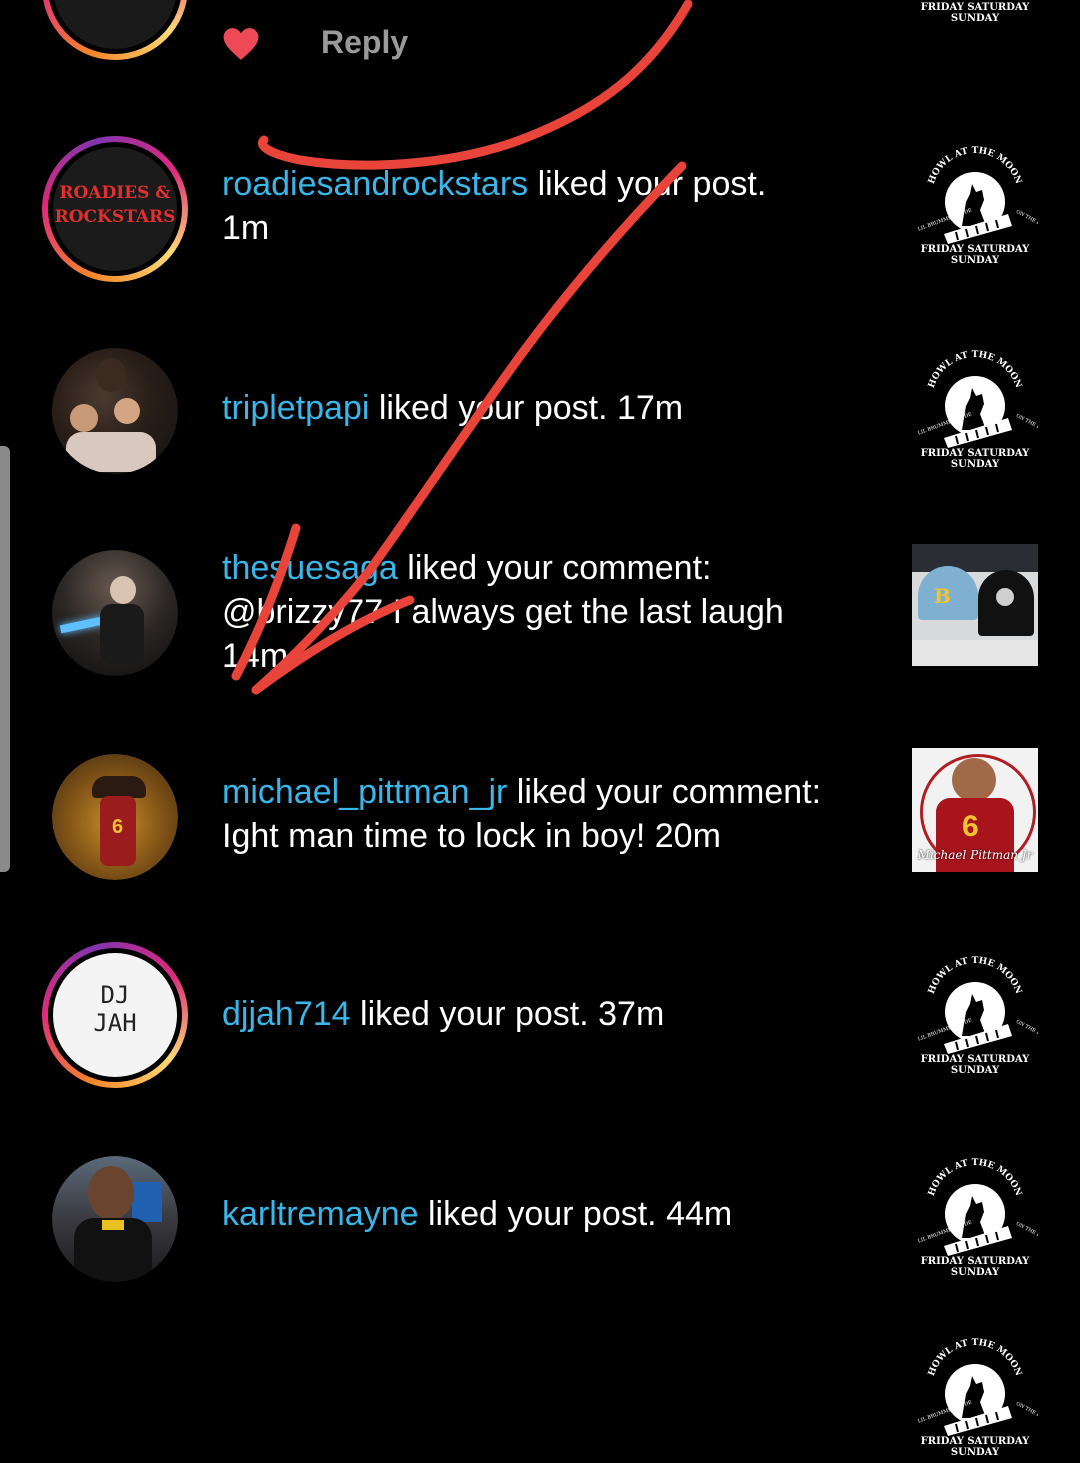  Describe the element at coordinates (295, 408) in the screenshot. I see `username-link: tripletpapi` at that location.